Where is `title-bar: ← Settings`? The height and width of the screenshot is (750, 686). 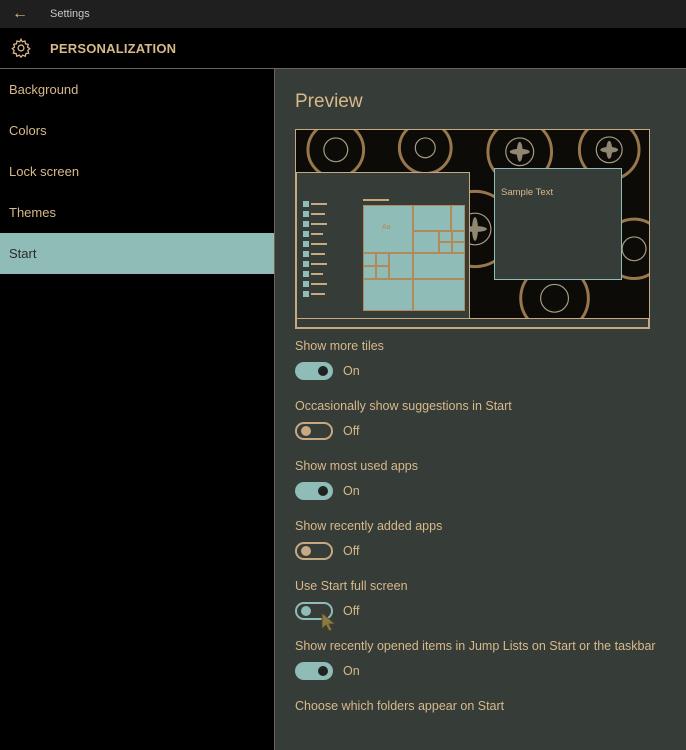 title-bar: ← Settings is located at coordinates (343, 14).